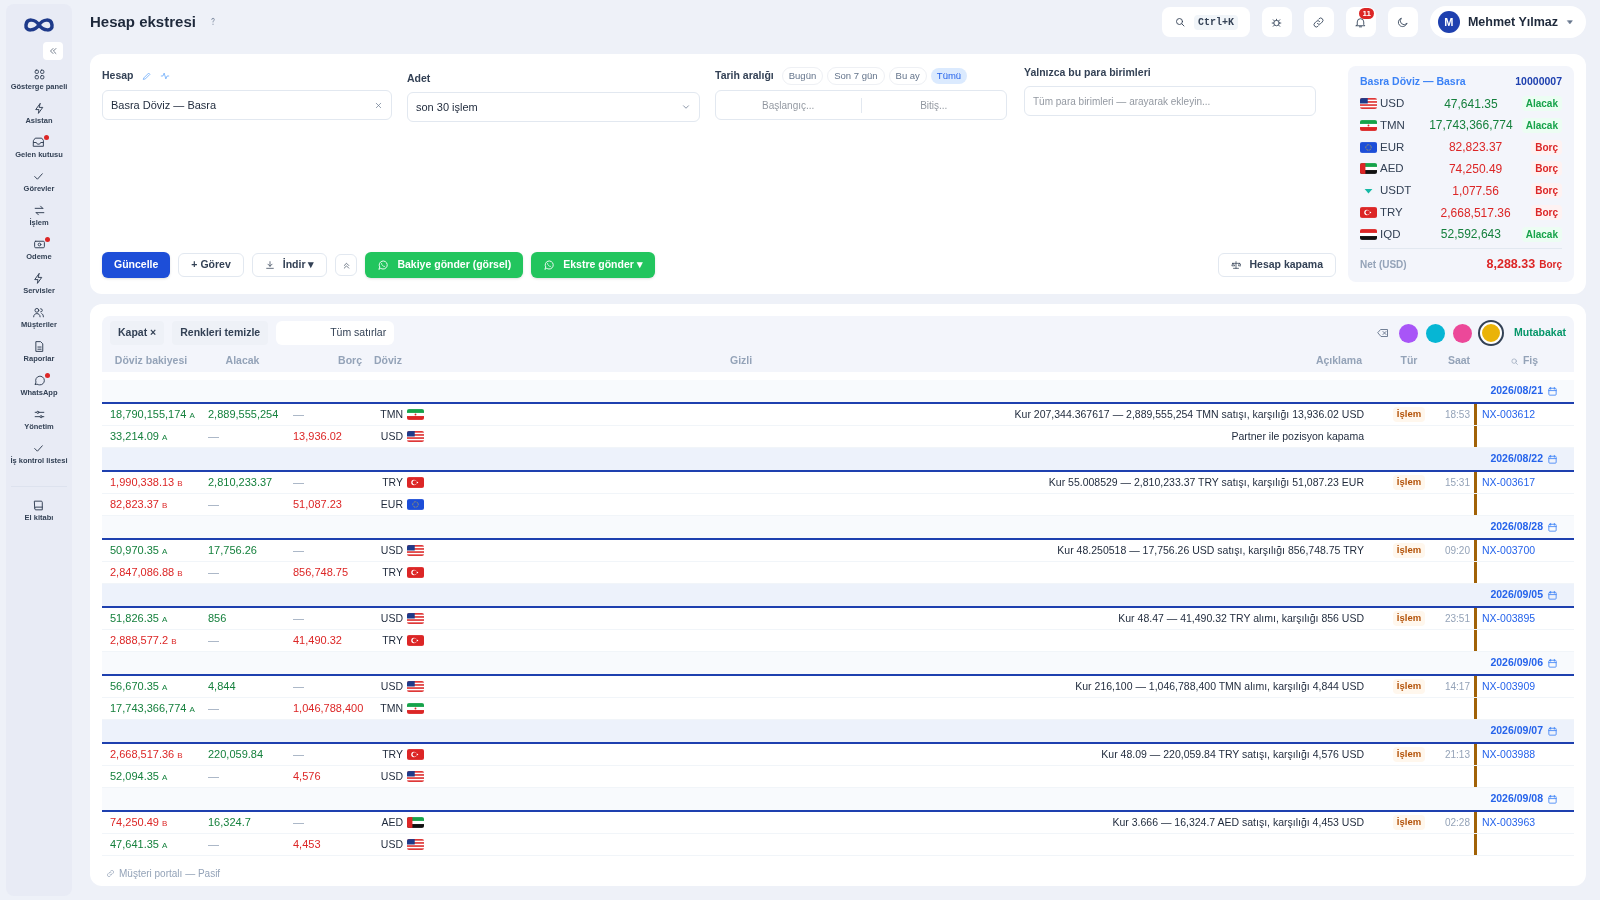 Image resolution: width=1600 pixels, height=900 pixels. I want to click on account-number: 10000007, so click(1538, 81).